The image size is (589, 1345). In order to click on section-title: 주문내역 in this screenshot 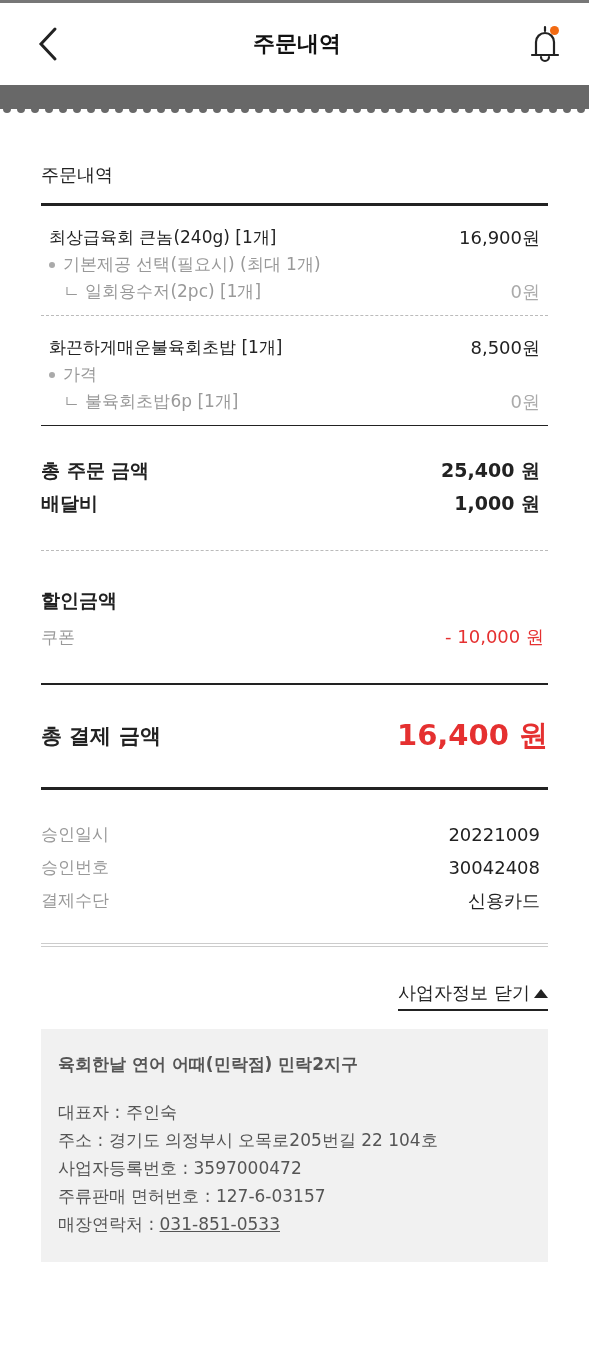, I will do `click(294, 184)`.